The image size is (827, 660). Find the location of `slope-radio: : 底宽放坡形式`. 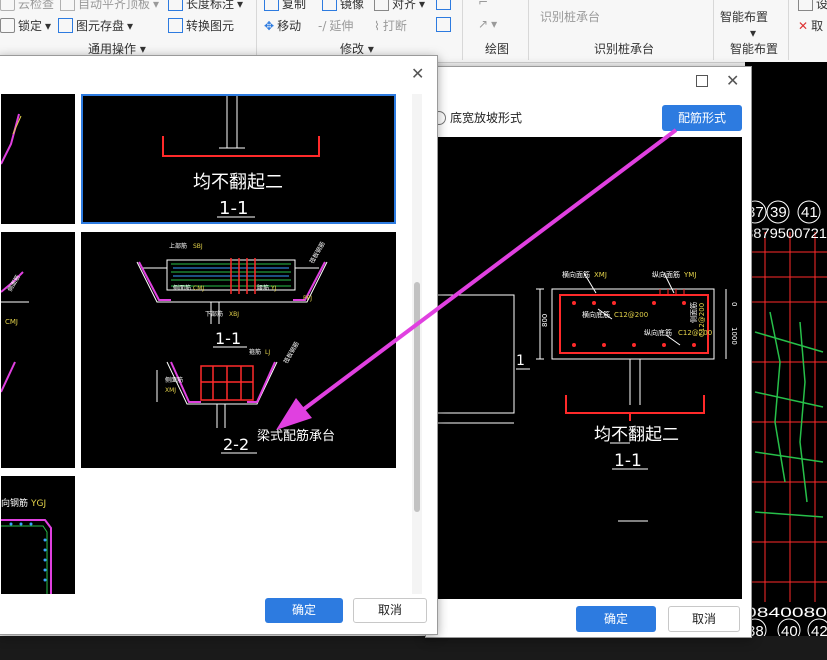

slope-radio: : 底宽放坡形式 is located at coordinates (473, 117).